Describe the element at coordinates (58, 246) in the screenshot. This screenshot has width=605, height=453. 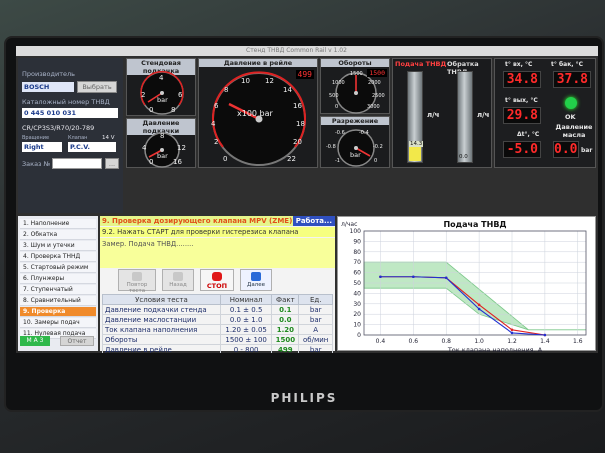
I see `menu-item: 3. Шум и утечки` at that location.